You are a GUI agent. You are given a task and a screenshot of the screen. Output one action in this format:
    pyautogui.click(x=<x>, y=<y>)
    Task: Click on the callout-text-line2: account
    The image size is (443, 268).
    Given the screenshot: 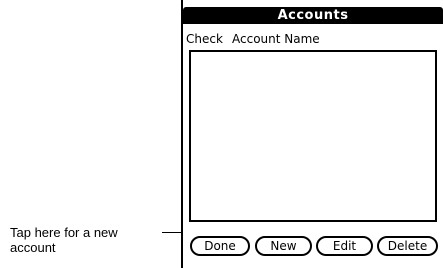 What is the action you would take?
    pyautogui.click(x=33, y=247)
    